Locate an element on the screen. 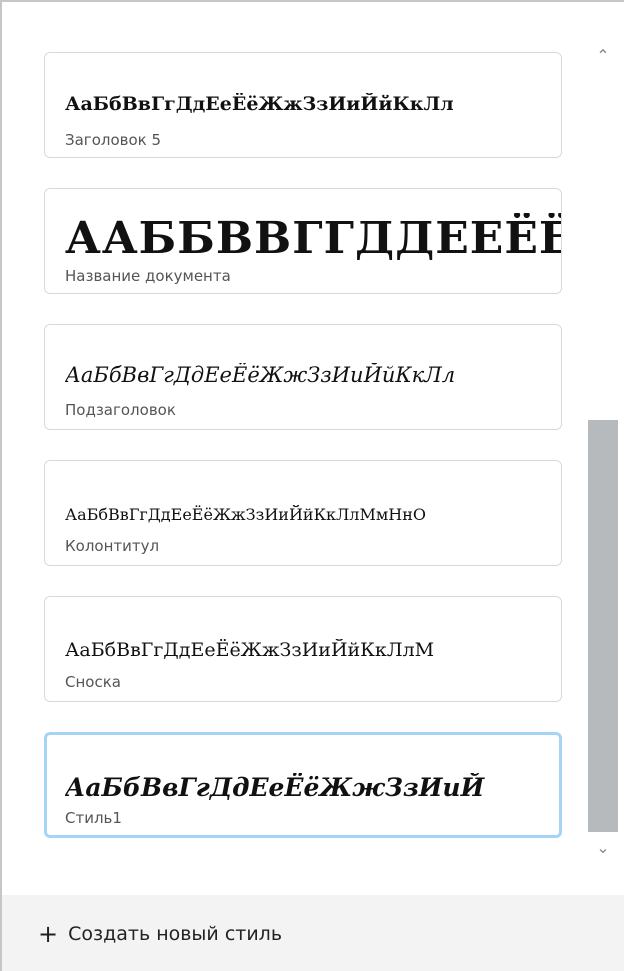 The image size is (624, 971). scroll-track is located at coordinates (603, 452).